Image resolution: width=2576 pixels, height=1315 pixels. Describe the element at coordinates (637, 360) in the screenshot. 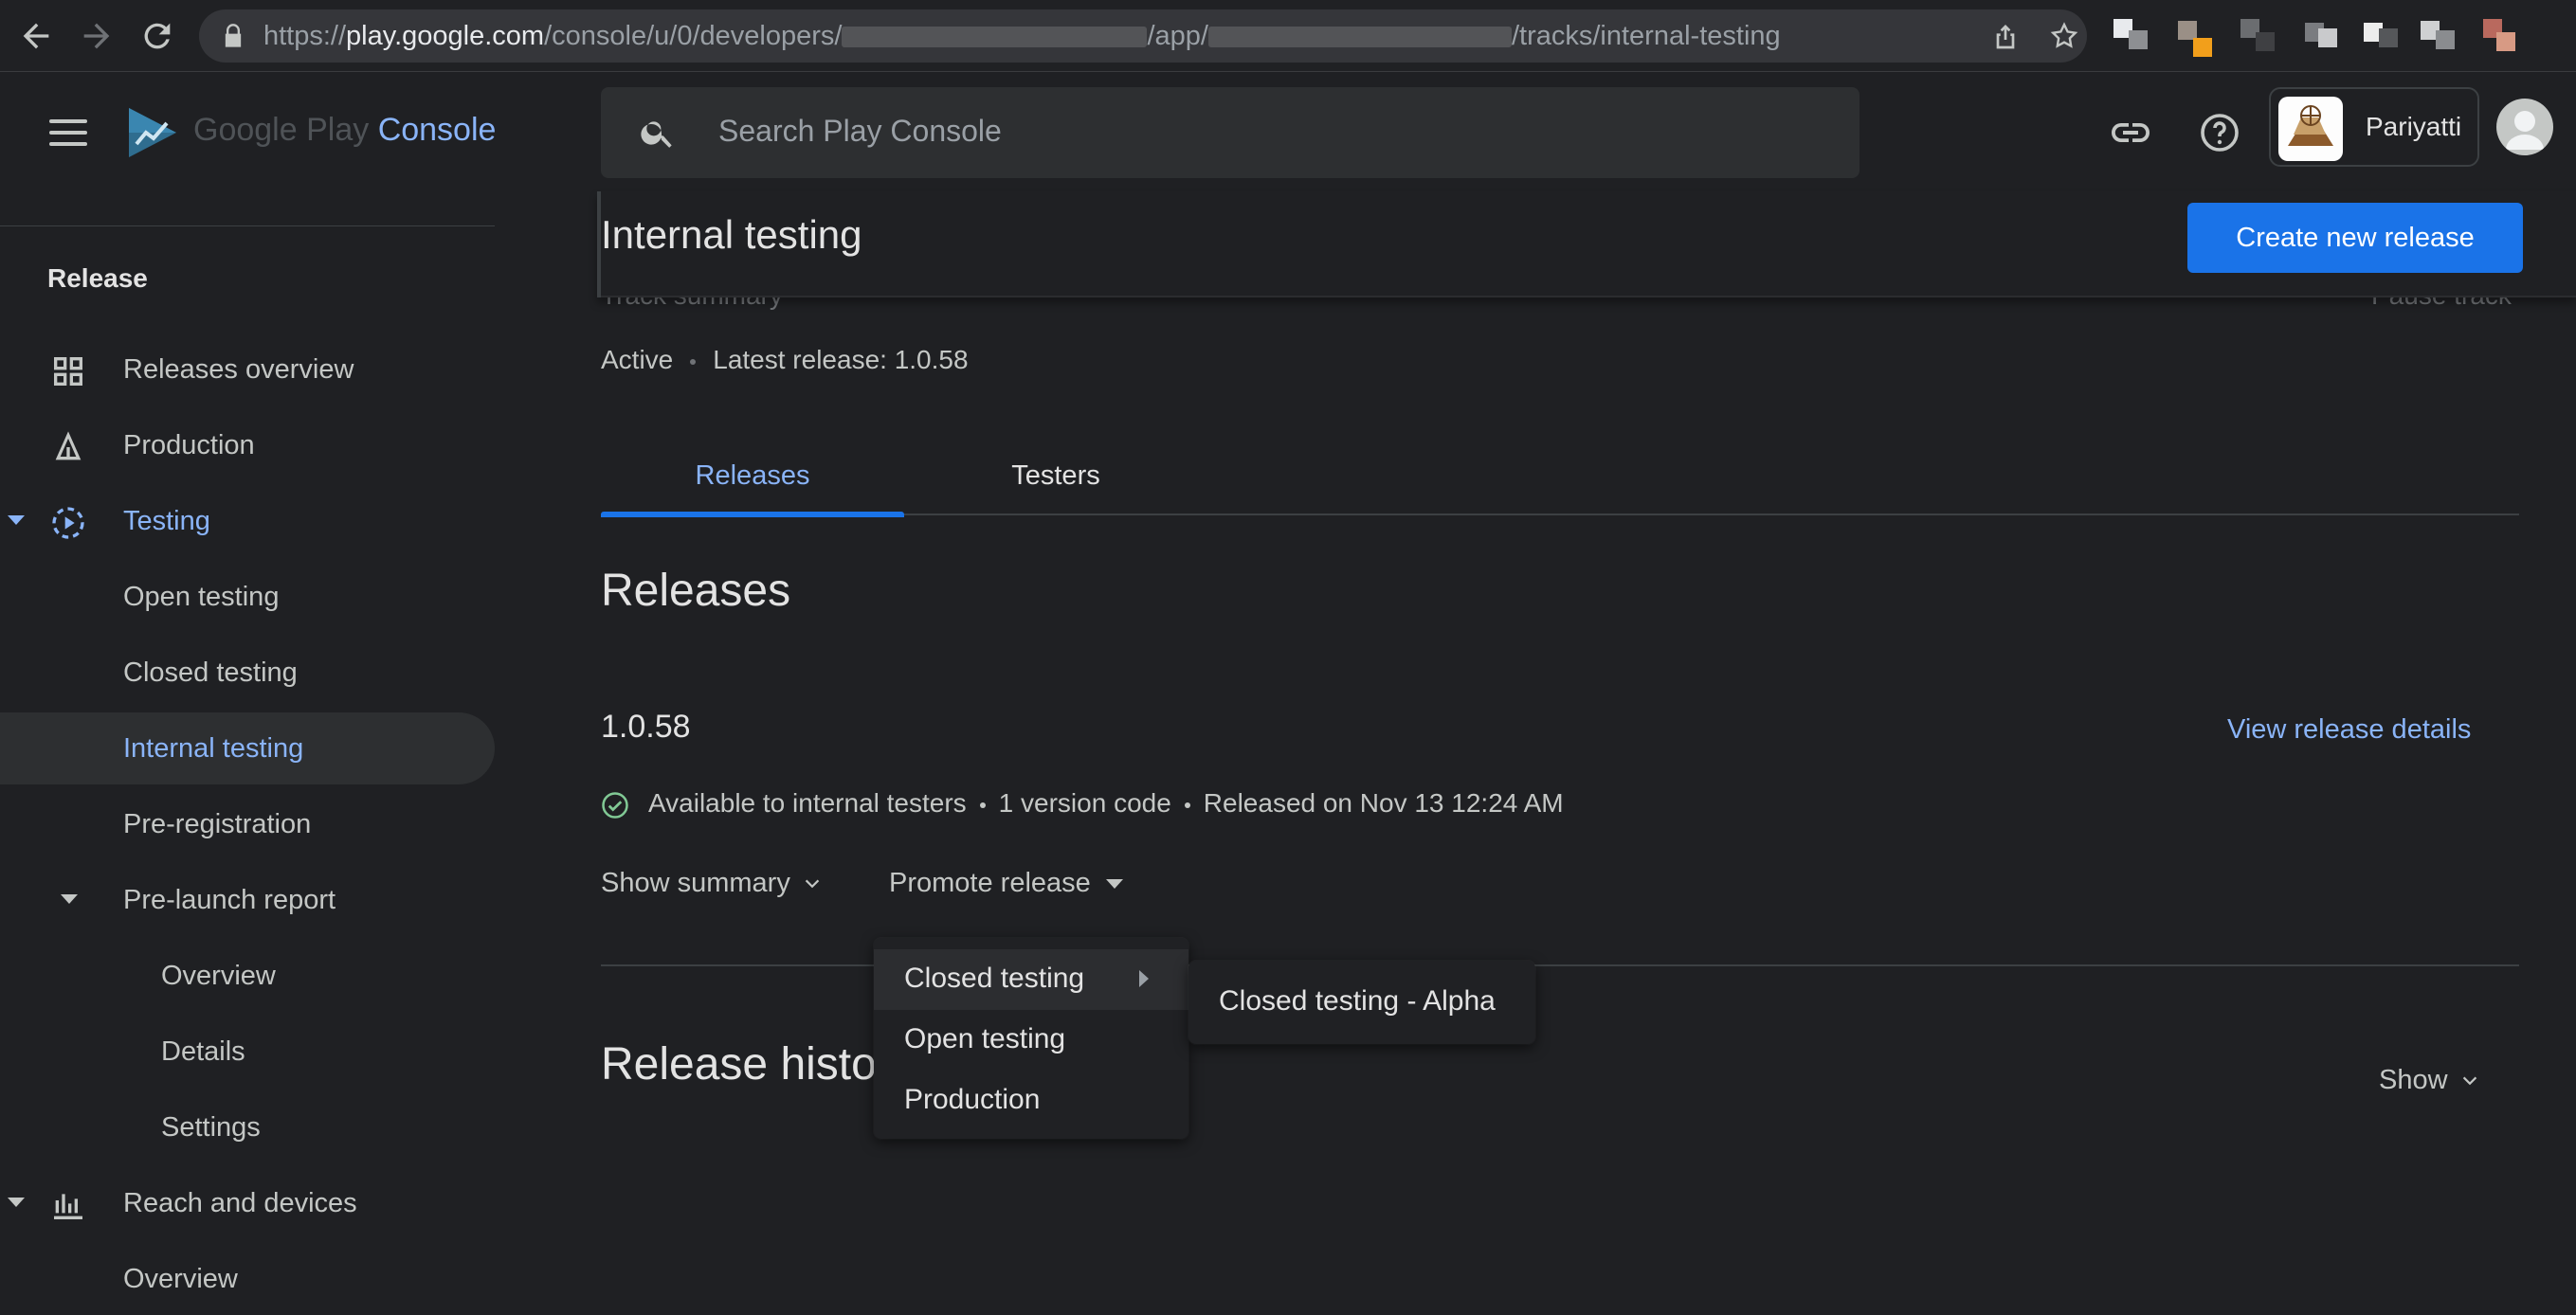

I see `status-text: Active` at that location.